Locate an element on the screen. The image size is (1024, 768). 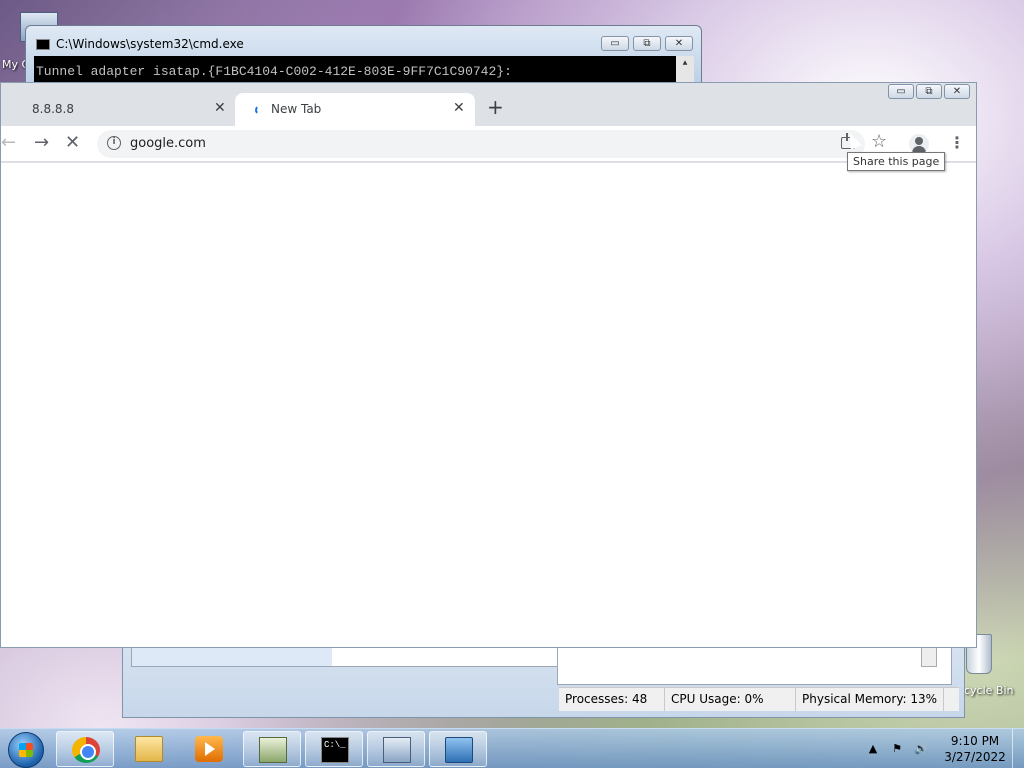
action-center-flag-icon: ⚑ is located at coordinates (897, 749).